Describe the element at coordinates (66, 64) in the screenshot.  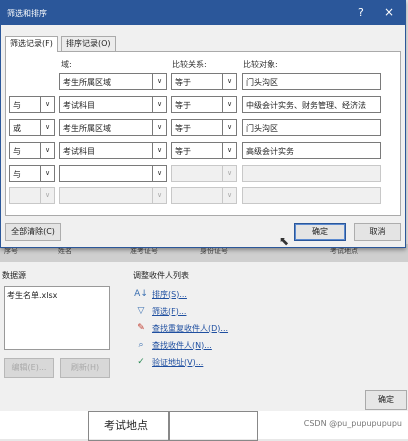
I see `field-header: 域:` at that location.